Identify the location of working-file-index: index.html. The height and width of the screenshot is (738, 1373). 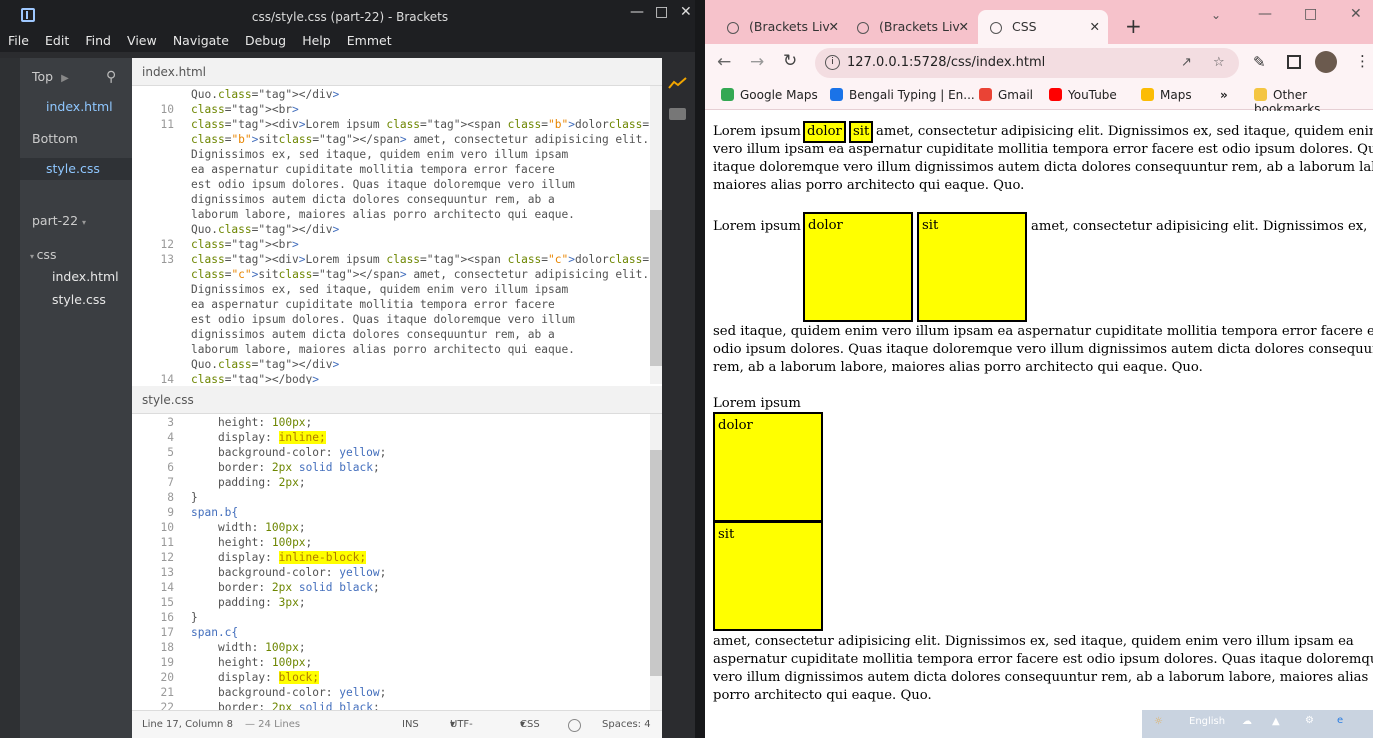
(76, 107).